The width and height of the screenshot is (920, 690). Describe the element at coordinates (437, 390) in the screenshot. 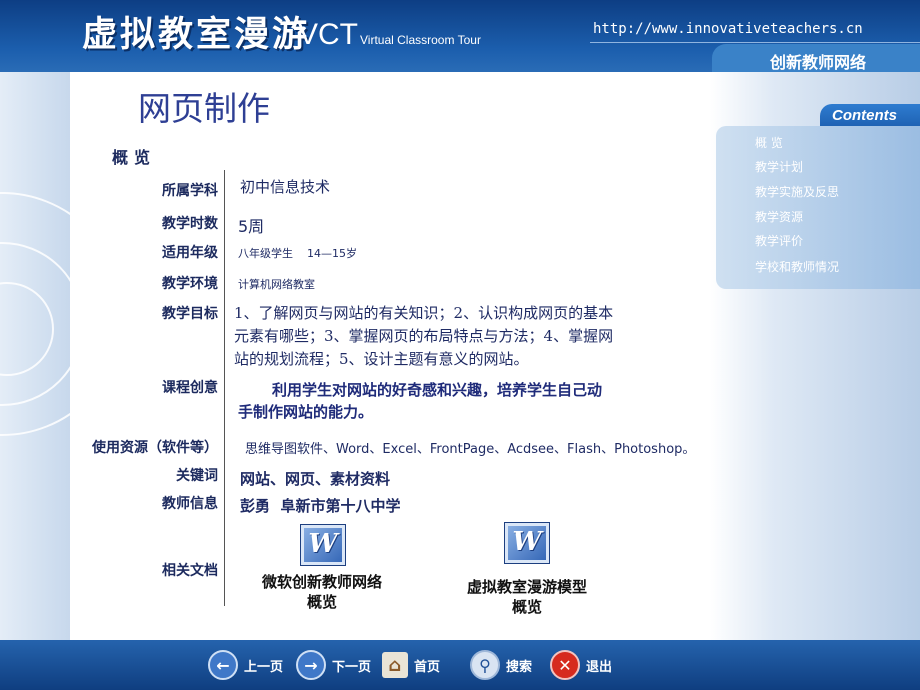

I see `idea-line: 利用学生对网站的好奇感和兴趣，培养学生自己动` at that location.